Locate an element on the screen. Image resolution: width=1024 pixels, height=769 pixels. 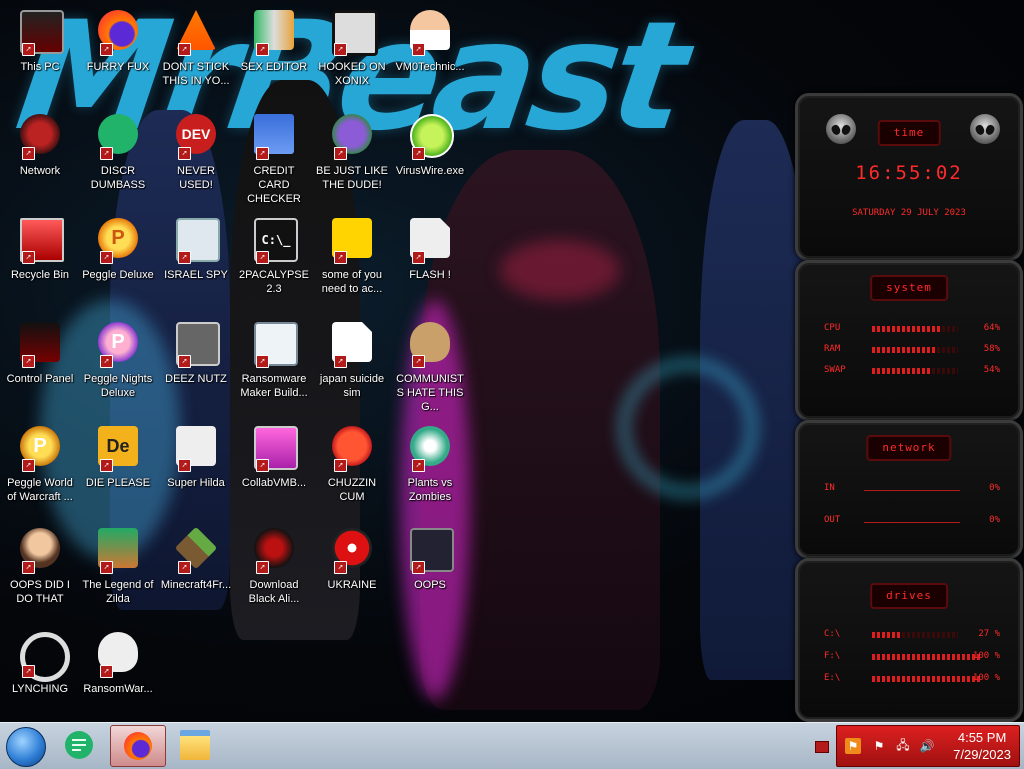
system-row: SWAP 54% is located at coordinates (912, 371).